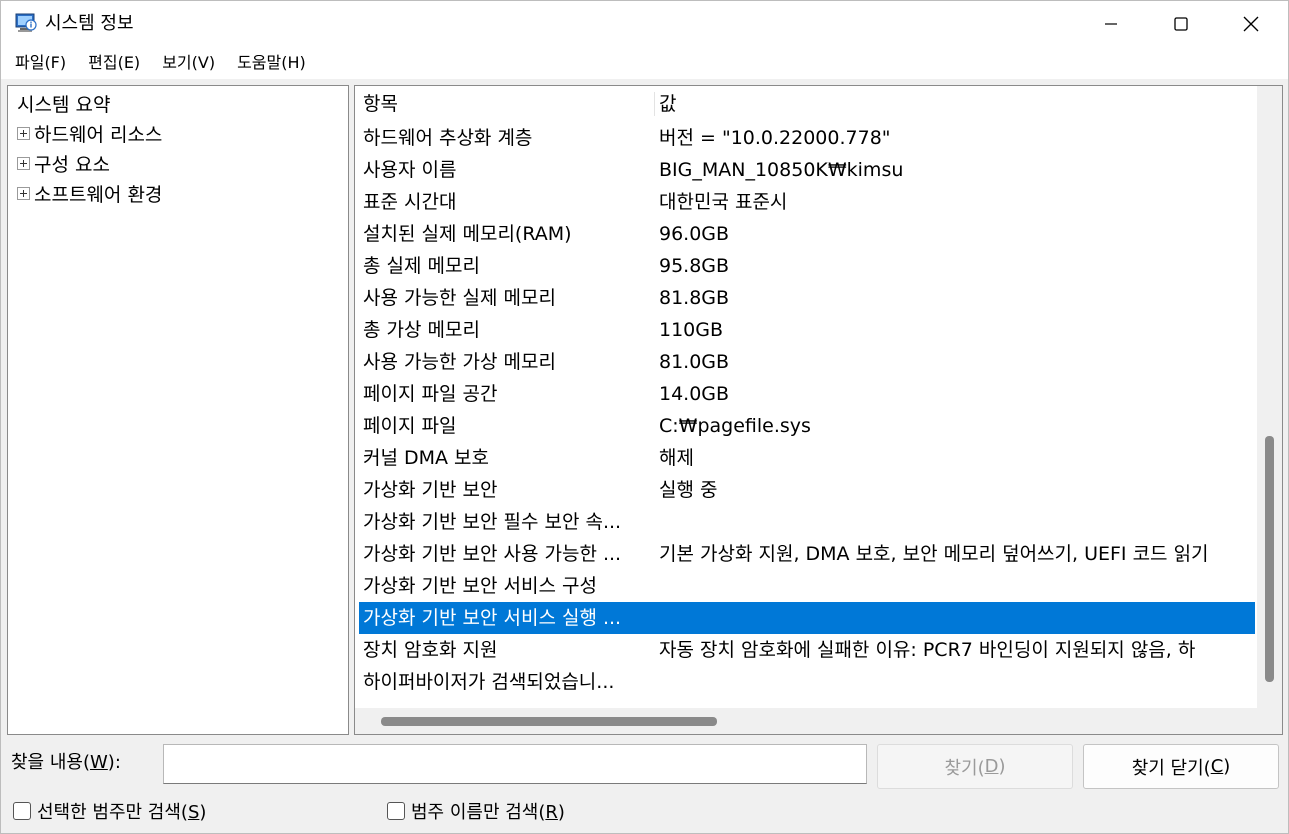 The width and height of the screenshot is (1289, 834). What do you see at coordinates (98, 194) in the screenshot?
I see `tree-item-label: 소프트웨어 환경` at bounding box center [98, 194].